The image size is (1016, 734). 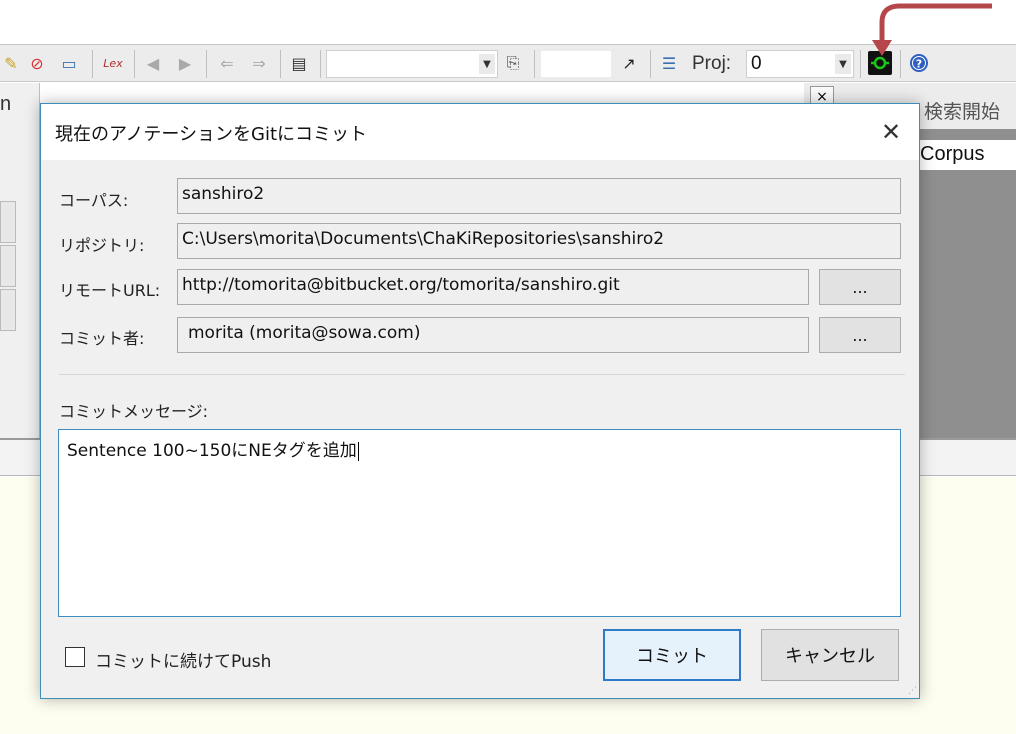 What do you see at coordinates (932, 29) in the screenshot?
I see `annotation-arrow` at bounding box center [932, 29].